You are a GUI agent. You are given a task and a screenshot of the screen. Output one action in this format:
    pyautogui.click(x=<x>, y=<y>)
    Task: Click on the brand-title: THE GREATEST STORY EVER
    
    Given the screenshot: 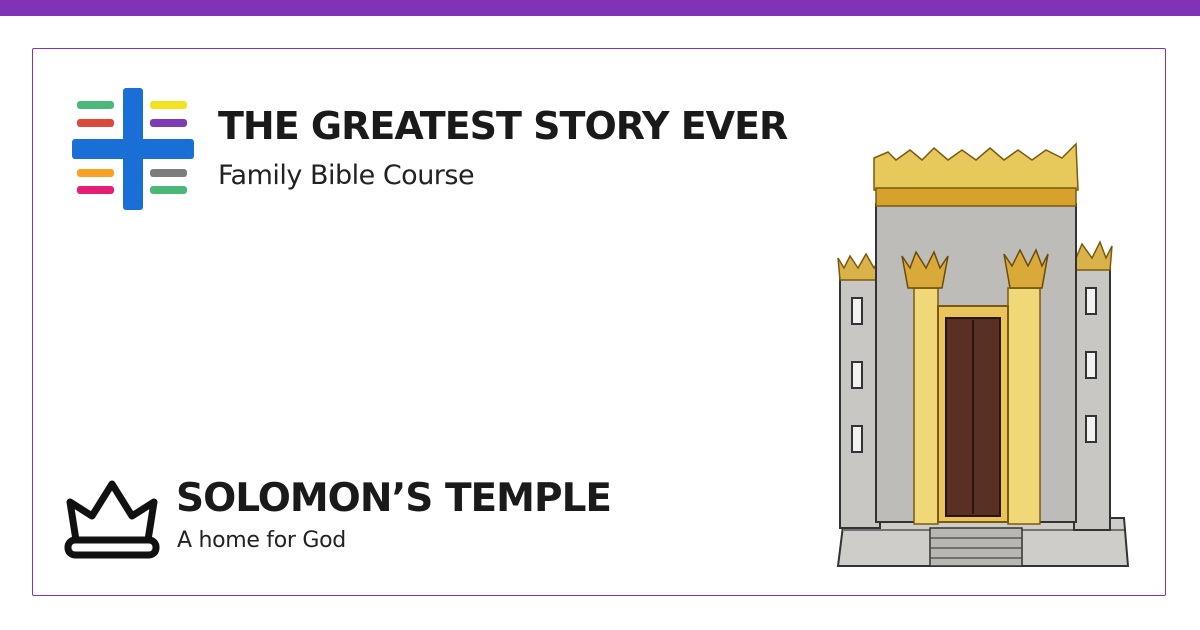 What is the action you would take?
    pyautogui.click(x=503, y=126)
    